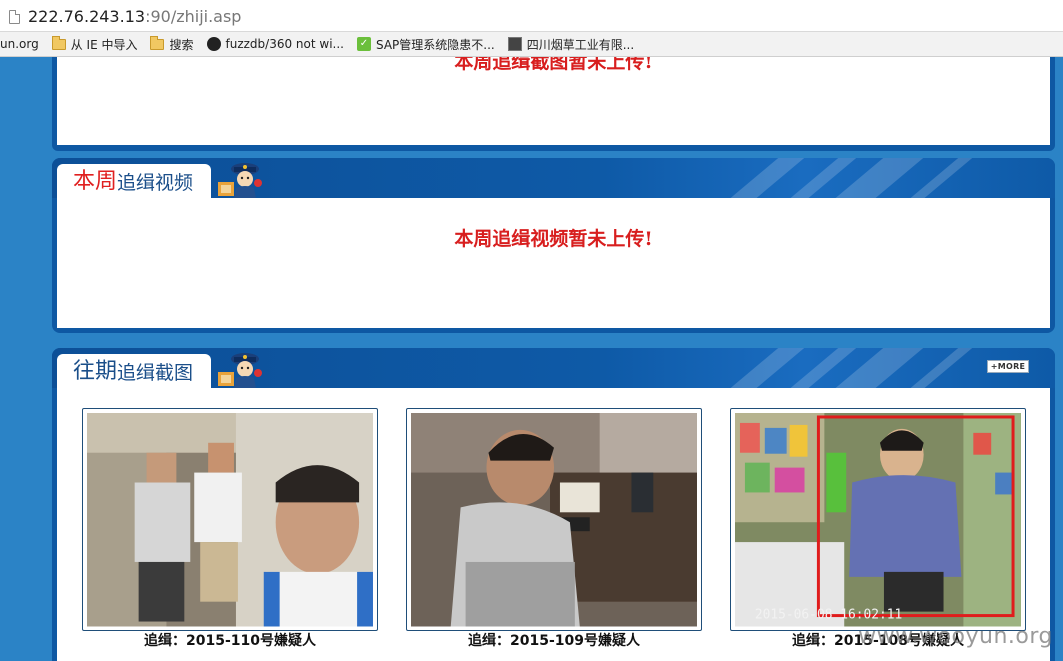 The height and width of the screenshot is (661, 1063). Describe the element at coordinates (553, 239) in the screenshot. I see `weekly-video-notice: 本周追缉视频暂未上传!` at that location.